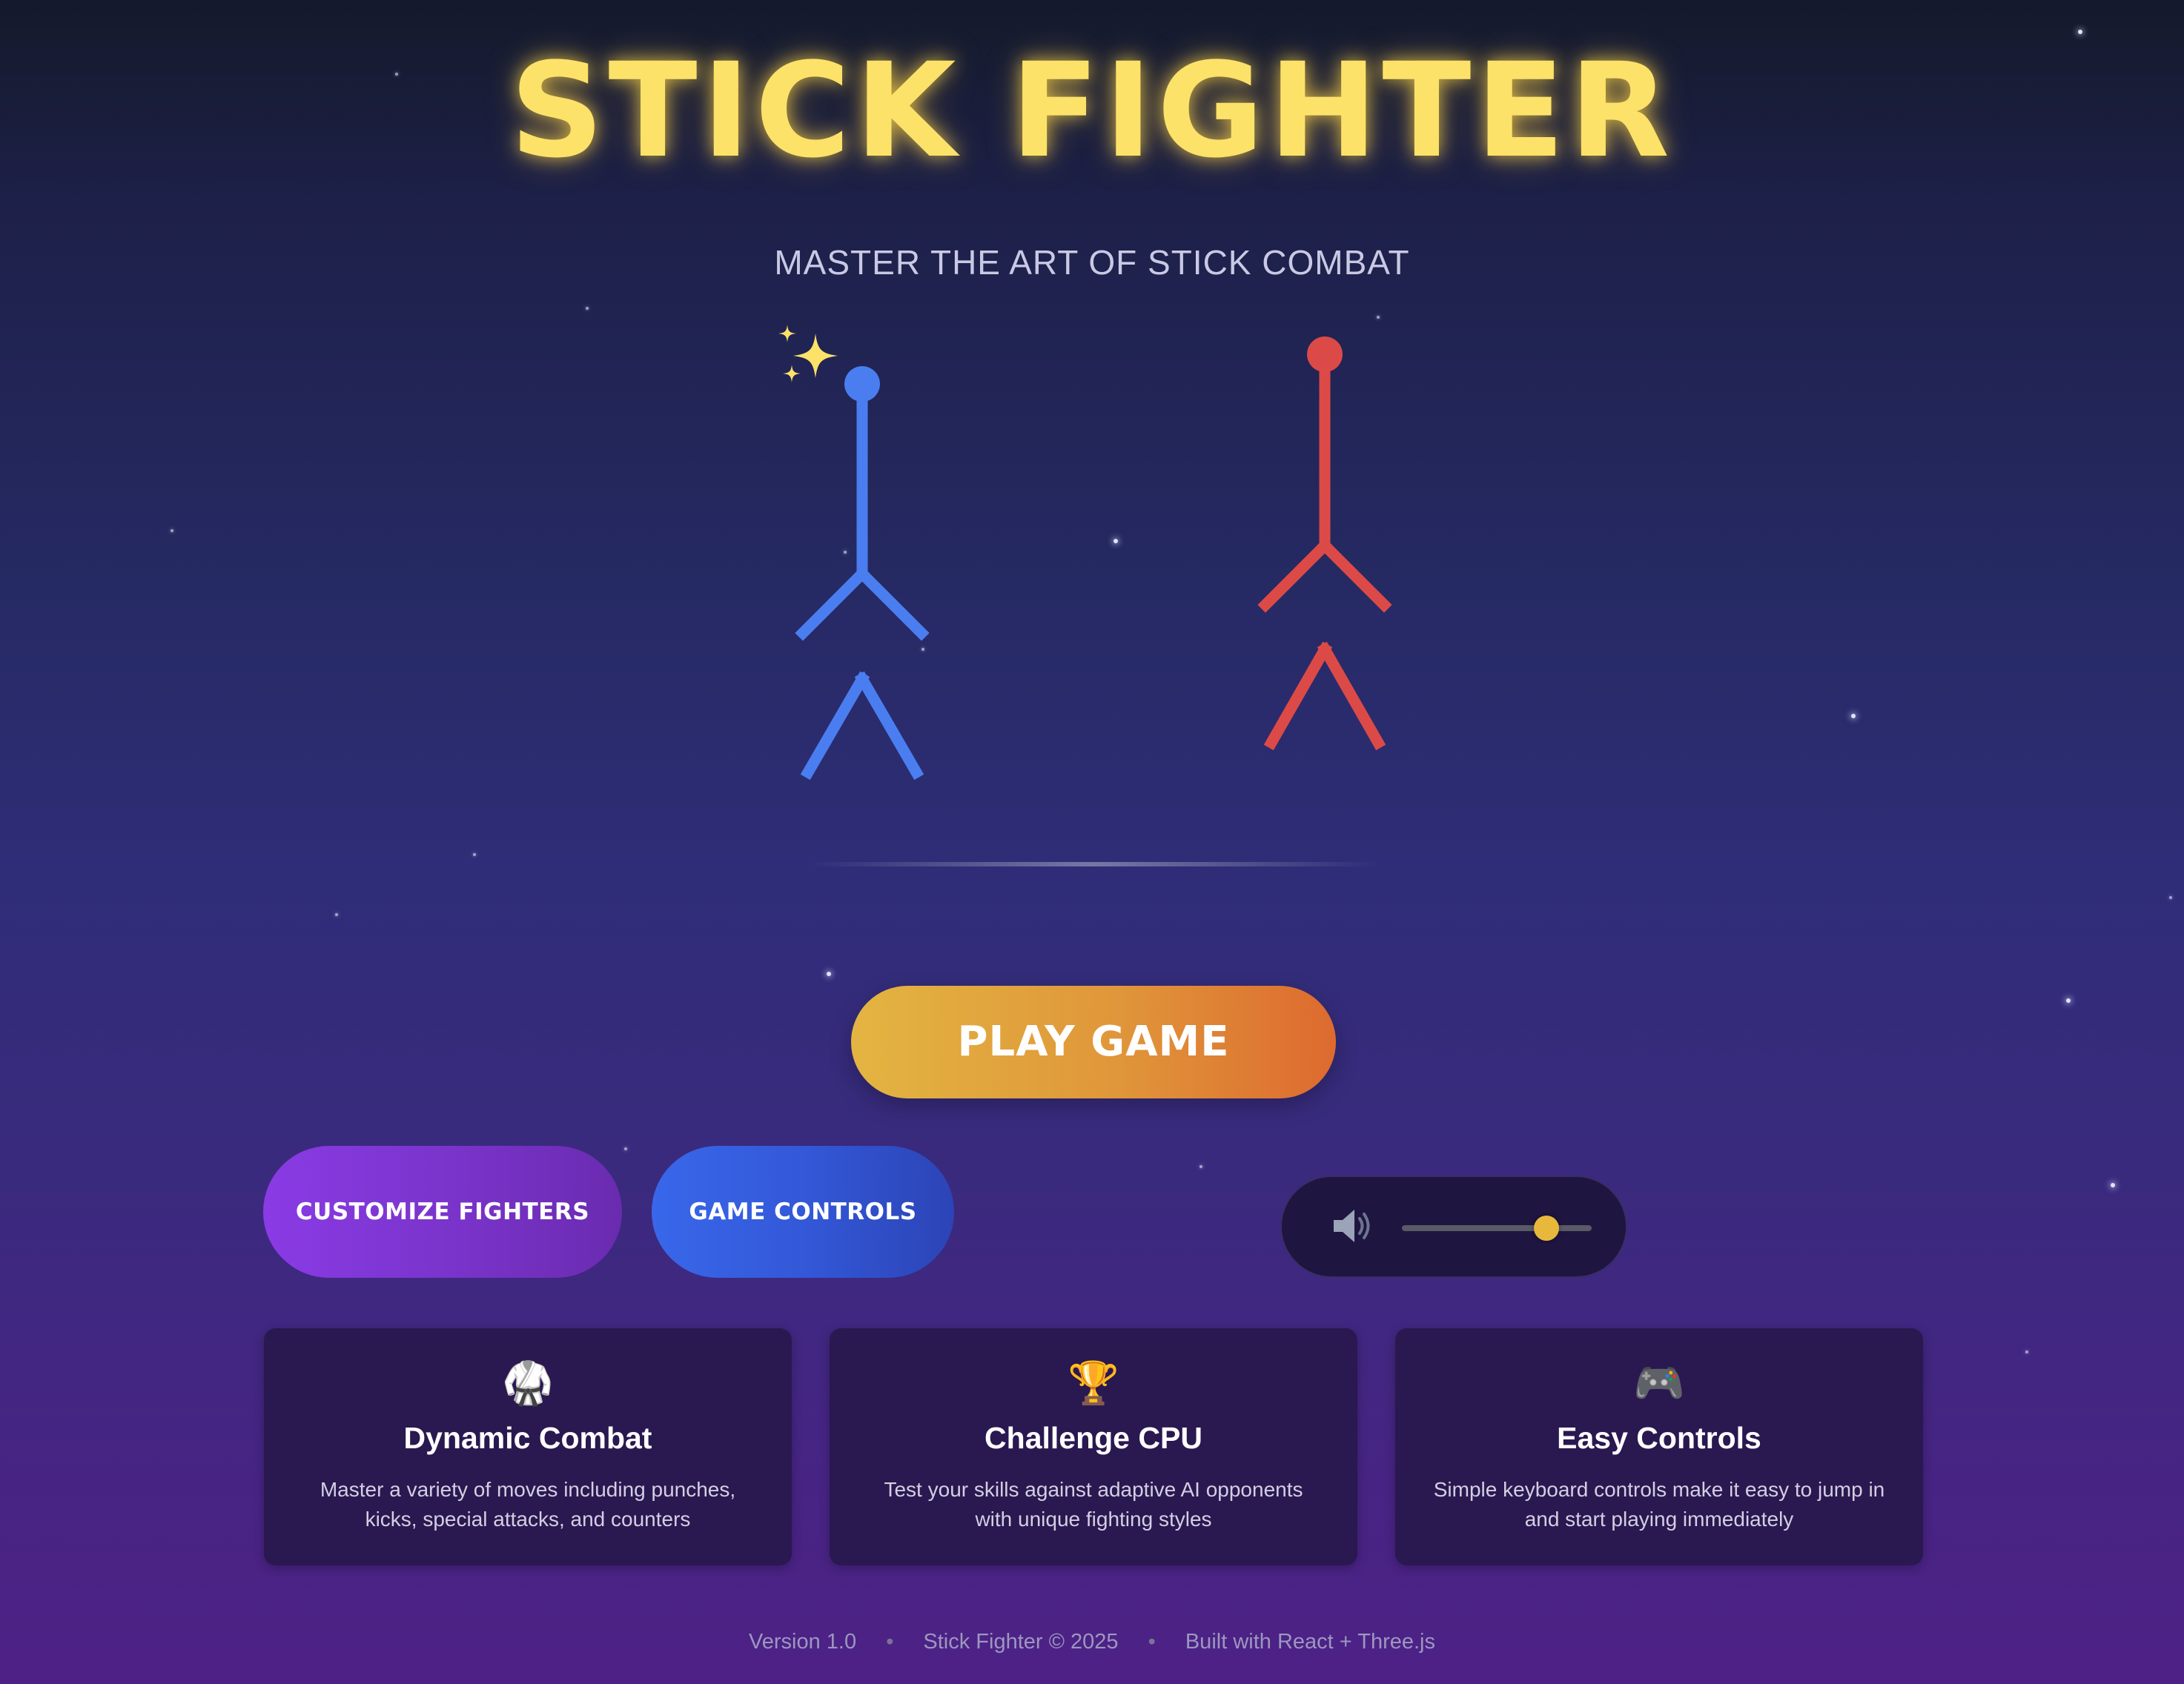  What do you see at coordinates (803, 1212) in the screenshot?
I see `game-controls-button: GAME CONTROLS` at bounding box center [803, 1212].